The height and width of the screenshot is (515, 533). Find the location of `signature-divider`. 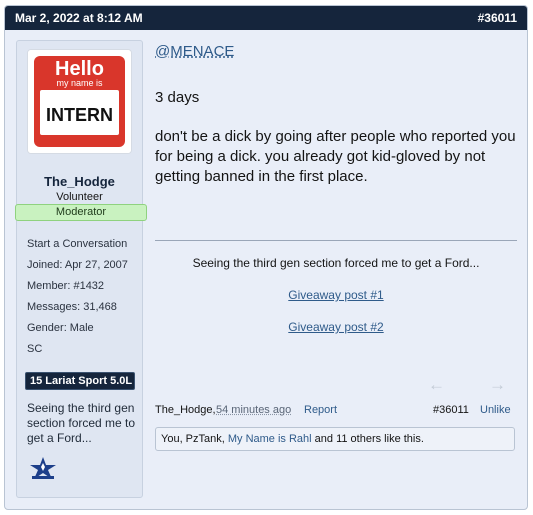

signature-divider is located at coordinates (336, 240).